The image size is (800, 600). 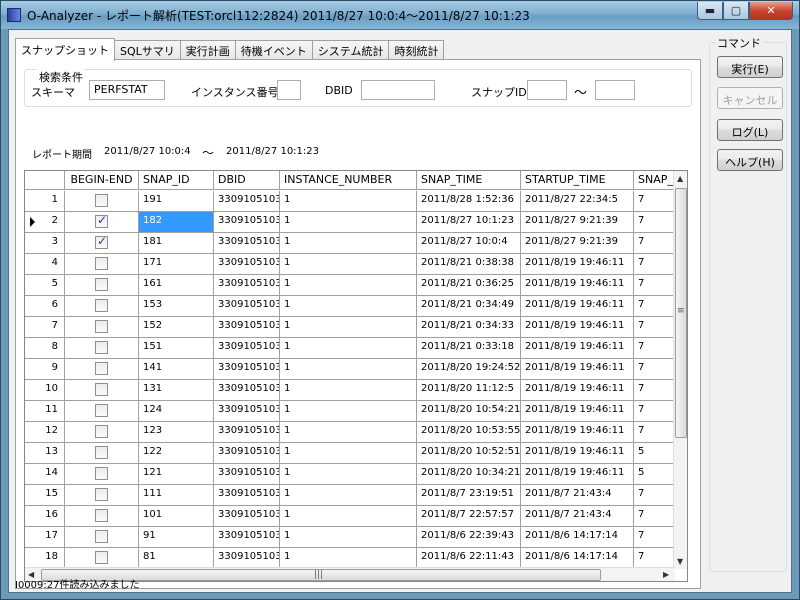 What do you see at coordinates (469, 306) in the screenshot?
I see `snap-time-cell: 2011/8/21 0:34:49` at bounding box center [469, 306].